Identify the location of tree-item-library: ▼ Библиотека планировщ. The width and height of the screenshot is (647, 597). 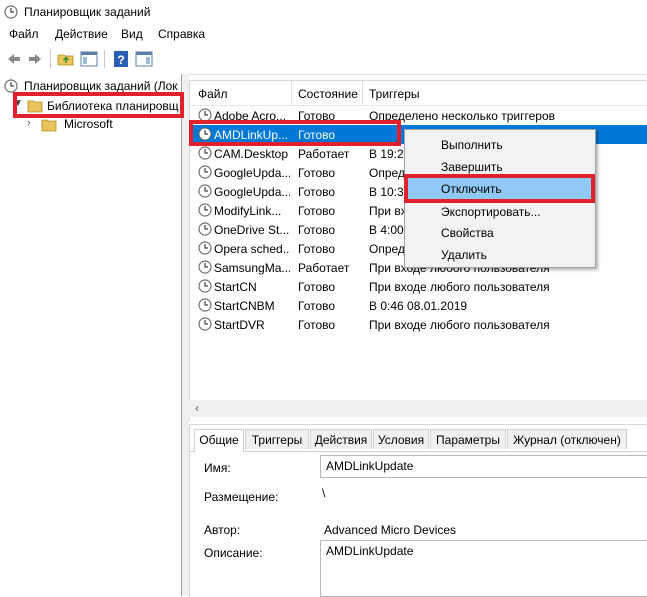
(97, 106).